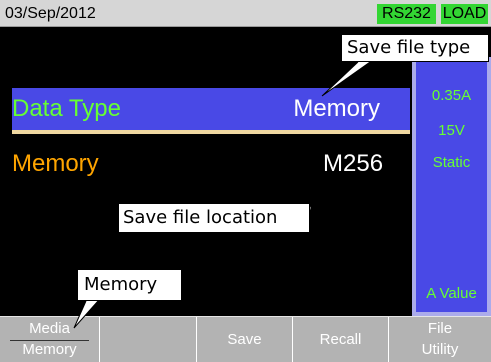  What do you see at coordinates (211, 111) in the screenshot?
I see `data-type-row: Data Type Memory` at bounding box center [211, 111].